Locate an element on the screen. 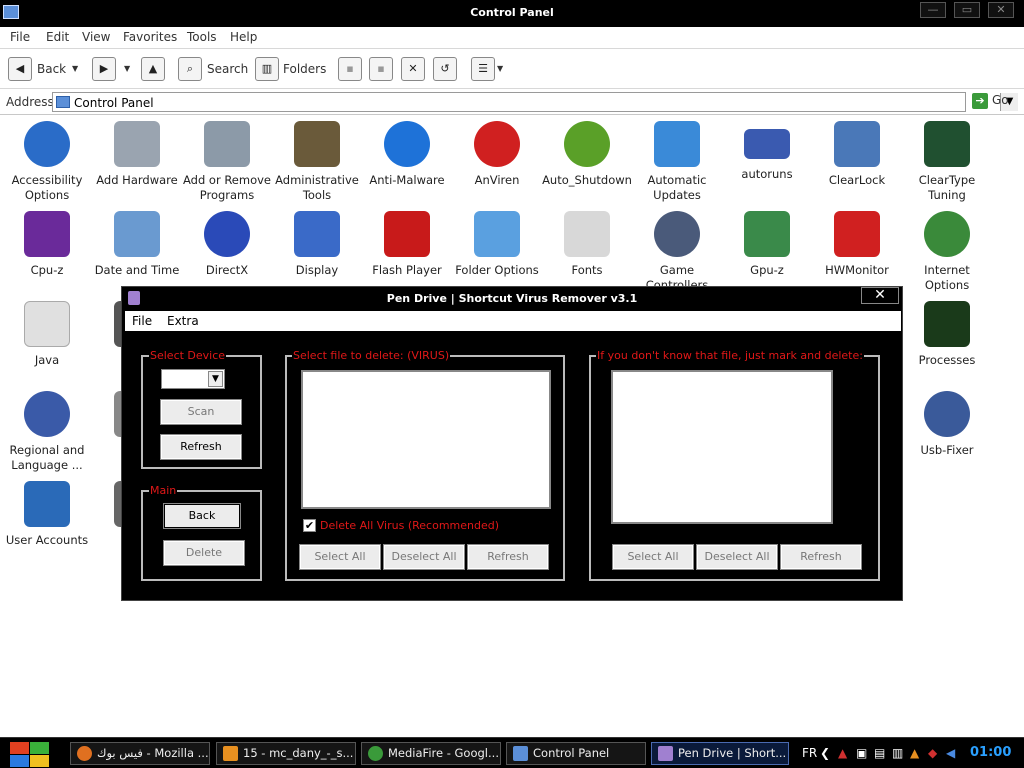 This screenshot has width=1024, height=768. scan-button: Scan is located at coordinates (201, 412).